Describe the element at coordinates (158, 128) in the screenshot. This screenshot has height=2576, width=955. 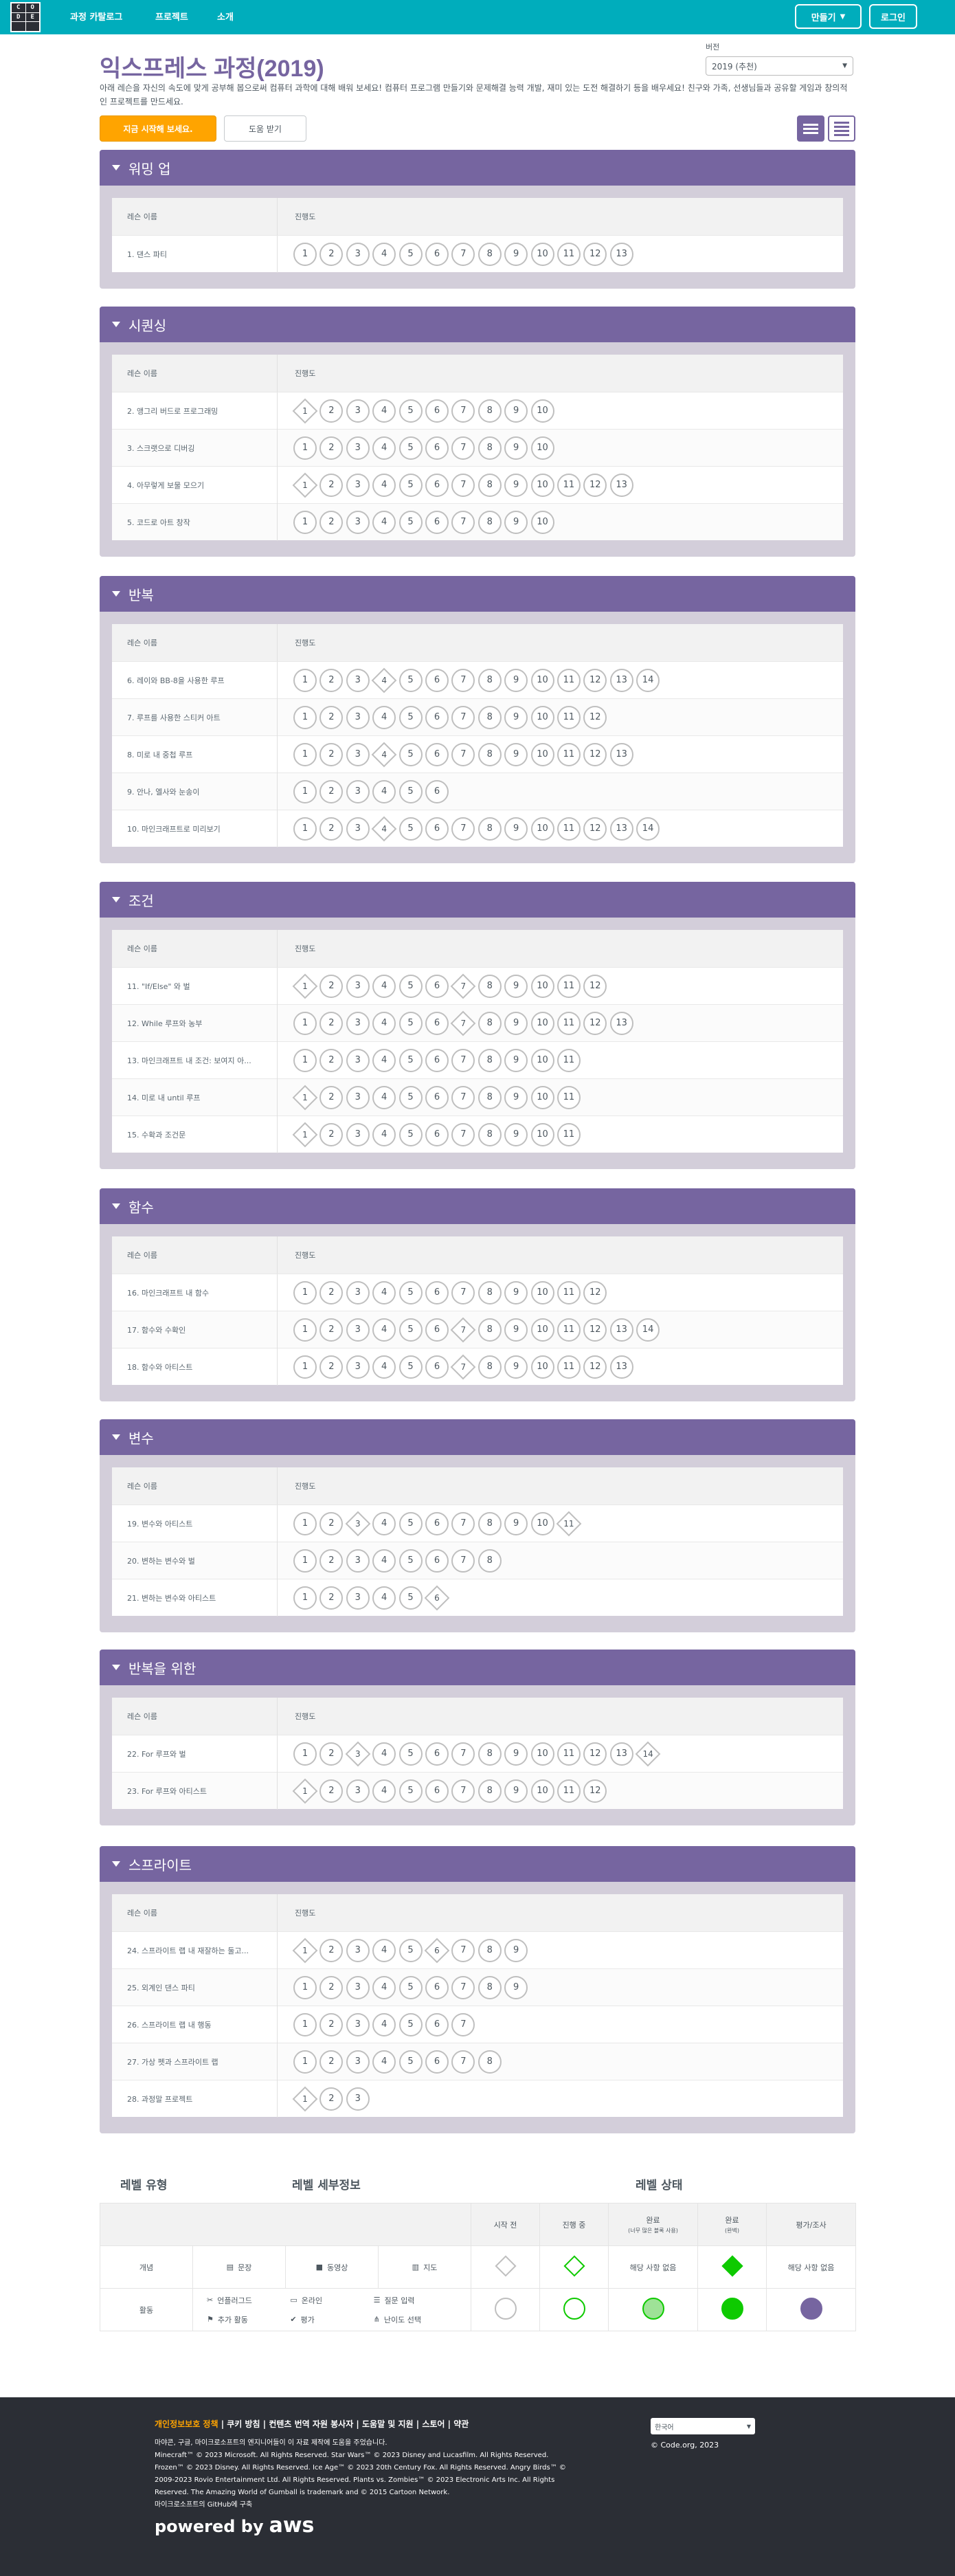
I see `start-button: 지금 시작해 보세요.` at that location.